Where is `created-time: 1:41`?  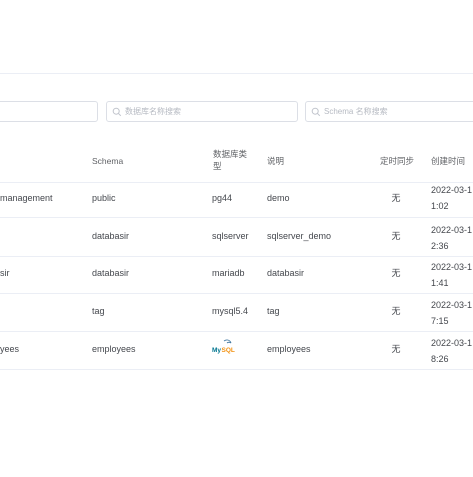 created-time: 1:41 is located at coordinates (440, 283).